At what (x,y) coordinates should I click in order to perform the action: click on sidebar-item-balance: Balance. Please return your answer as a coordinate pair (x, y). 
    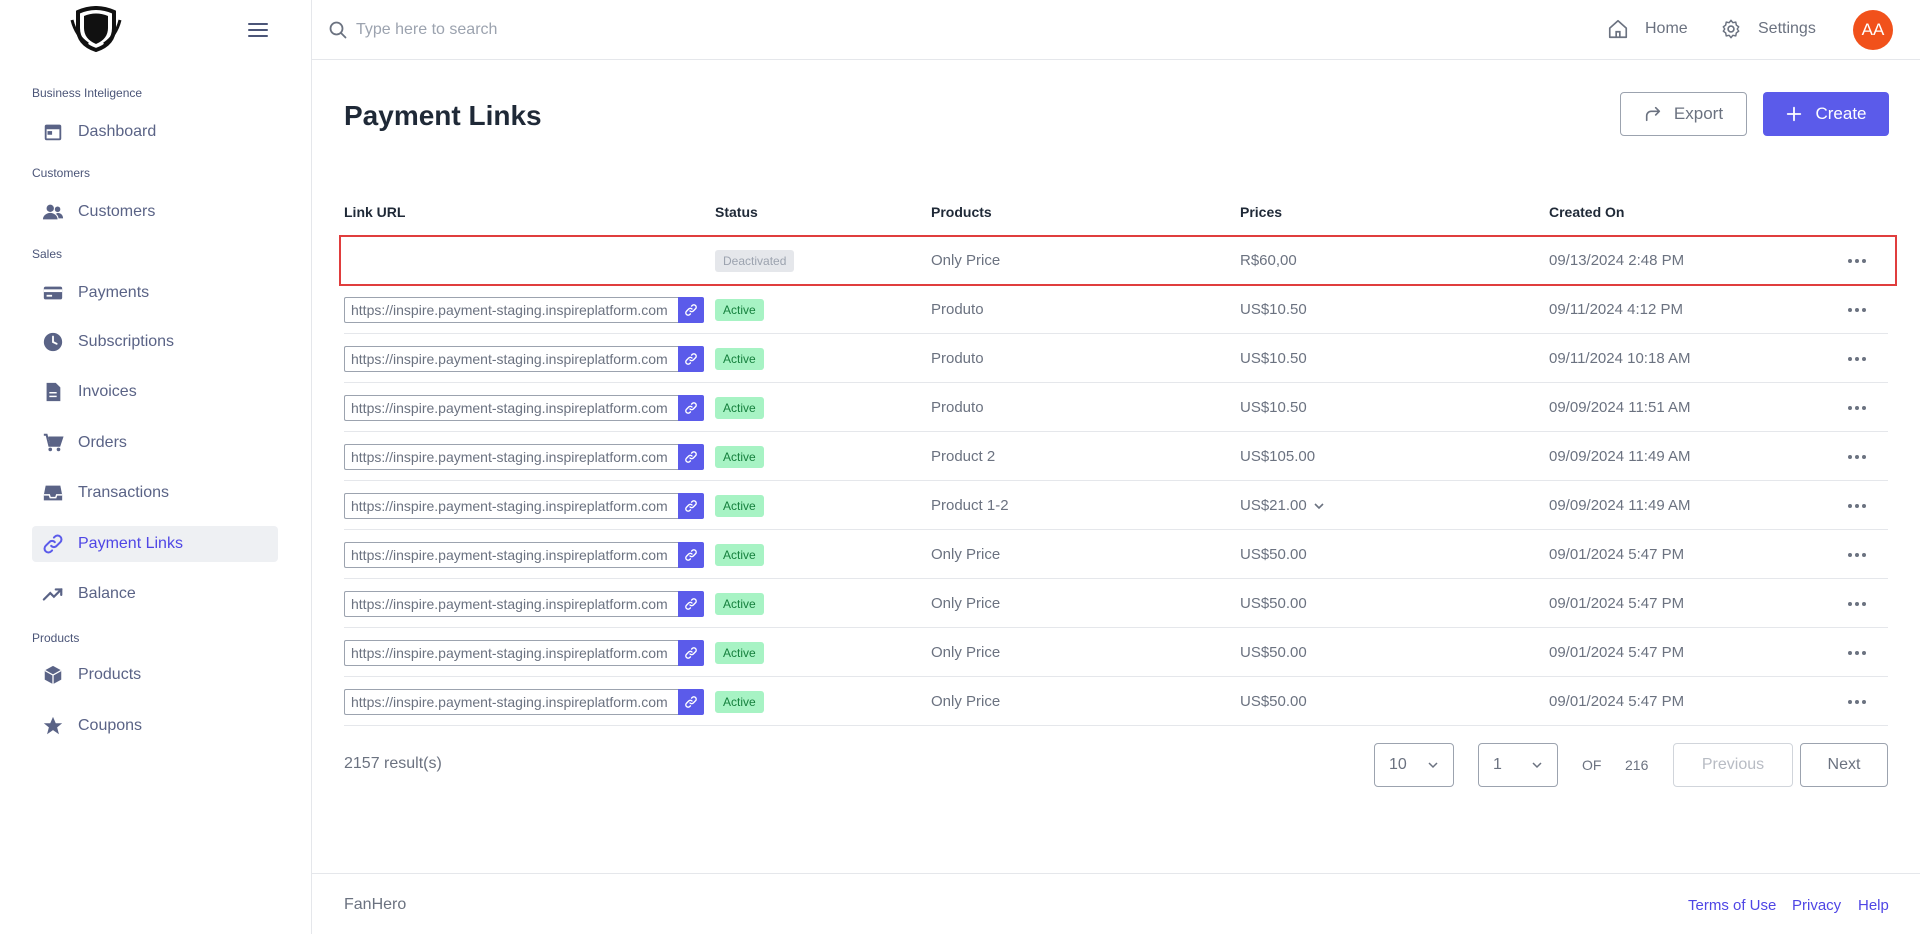
    Looking at the image, I should click on (155, 594).